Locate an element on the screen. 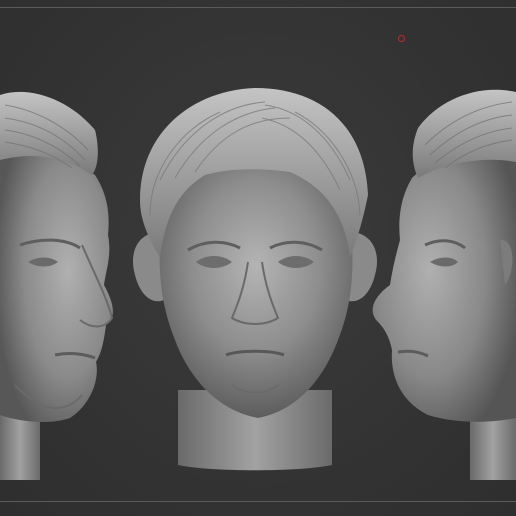 Image resolution: width=516 pixels, height=516 pixels. right-bust-head is located at coordinates (444, 284).